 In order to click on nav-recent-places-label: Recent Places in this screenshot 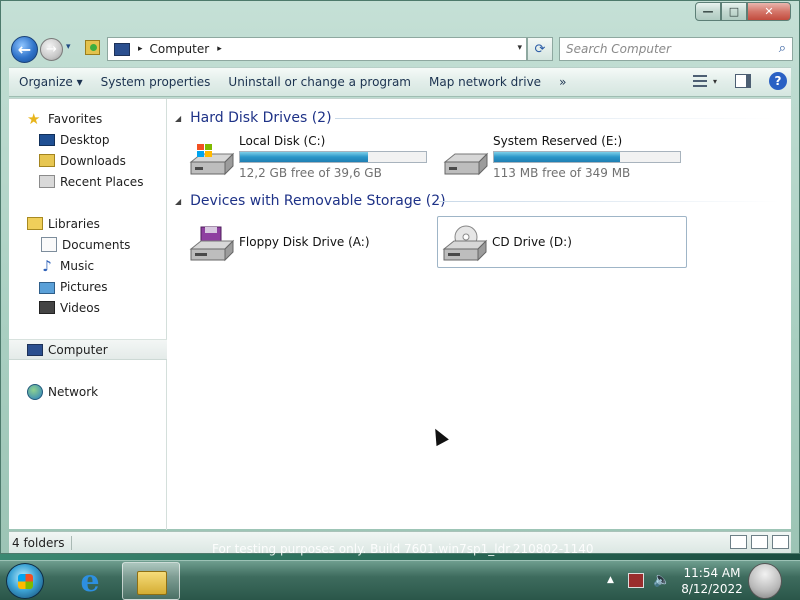, I will do `click(102, 181)`.